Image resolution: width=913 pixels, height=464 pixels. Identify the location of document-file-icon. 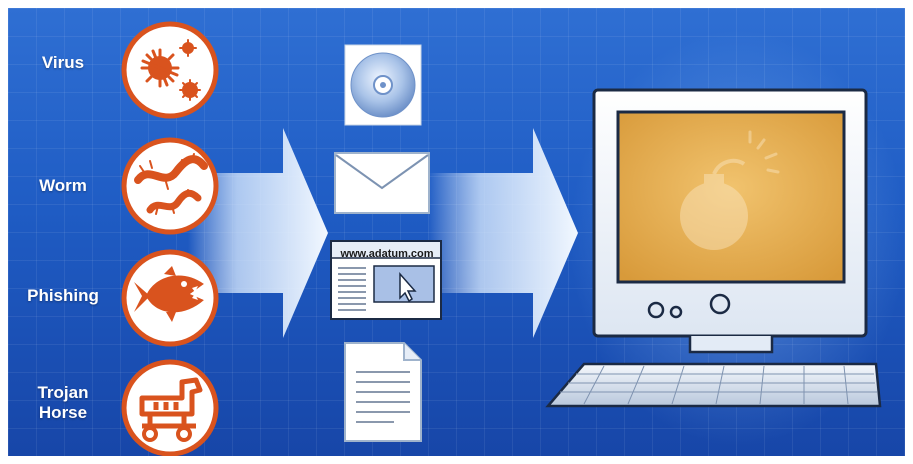
(383, 392).